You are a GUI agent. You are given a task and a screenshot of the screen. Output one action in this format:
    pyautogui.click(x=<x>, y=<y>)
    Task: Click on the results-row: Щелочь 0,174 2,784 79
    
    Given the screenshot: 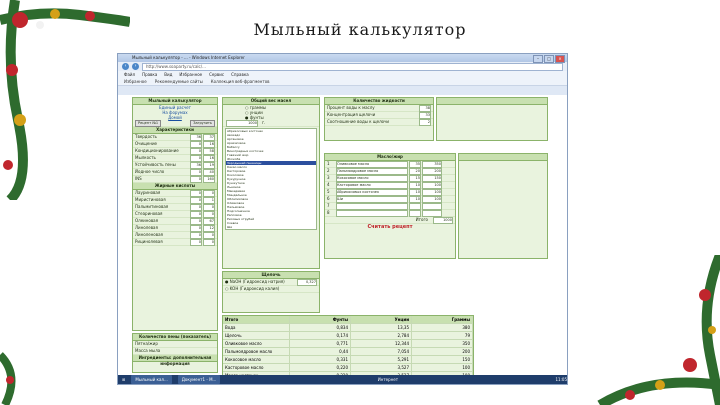 What is the action you would take?
    pyautogui.click(x=348, y=336)
    